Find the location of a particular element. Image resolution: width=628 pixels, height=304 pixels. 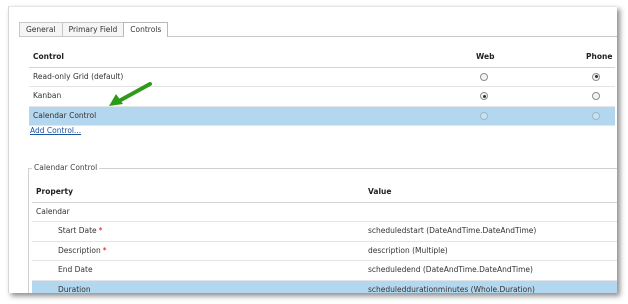

control-column-header: Control is located at coordinates (49, 56).